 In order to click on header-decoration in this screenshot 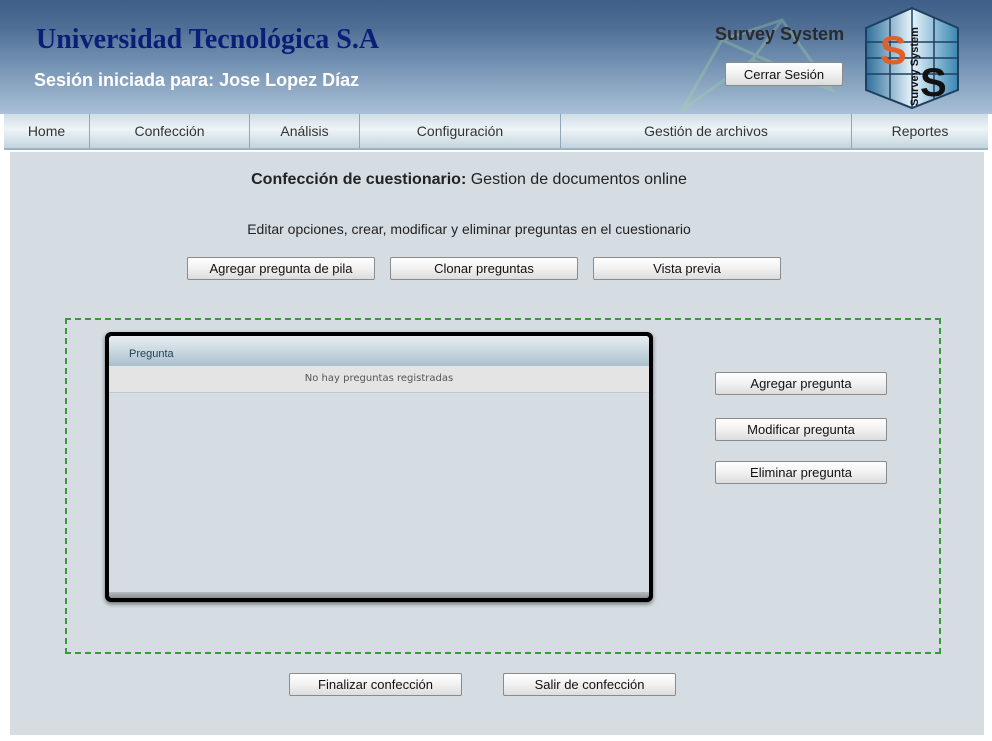, I will do `click(758, 65)`.